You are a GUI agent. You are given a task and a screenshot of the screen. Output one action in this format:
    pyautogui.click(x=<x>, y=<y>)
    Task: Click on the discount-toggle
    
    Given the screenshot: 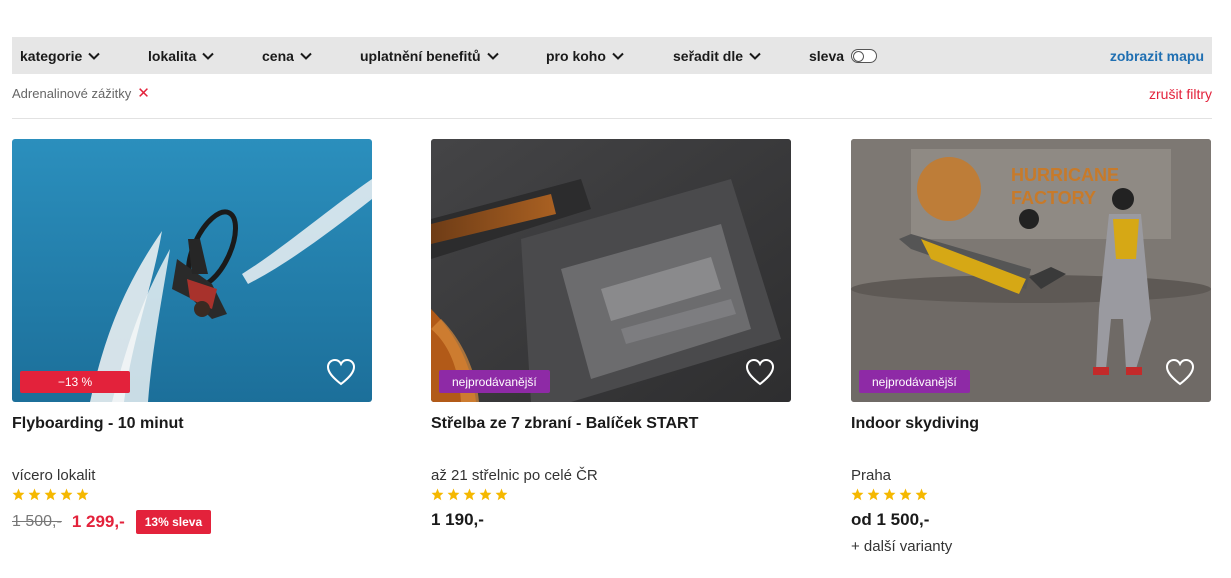 What is the action you would take?
    pyautogui.click(x=864, y=55)
    